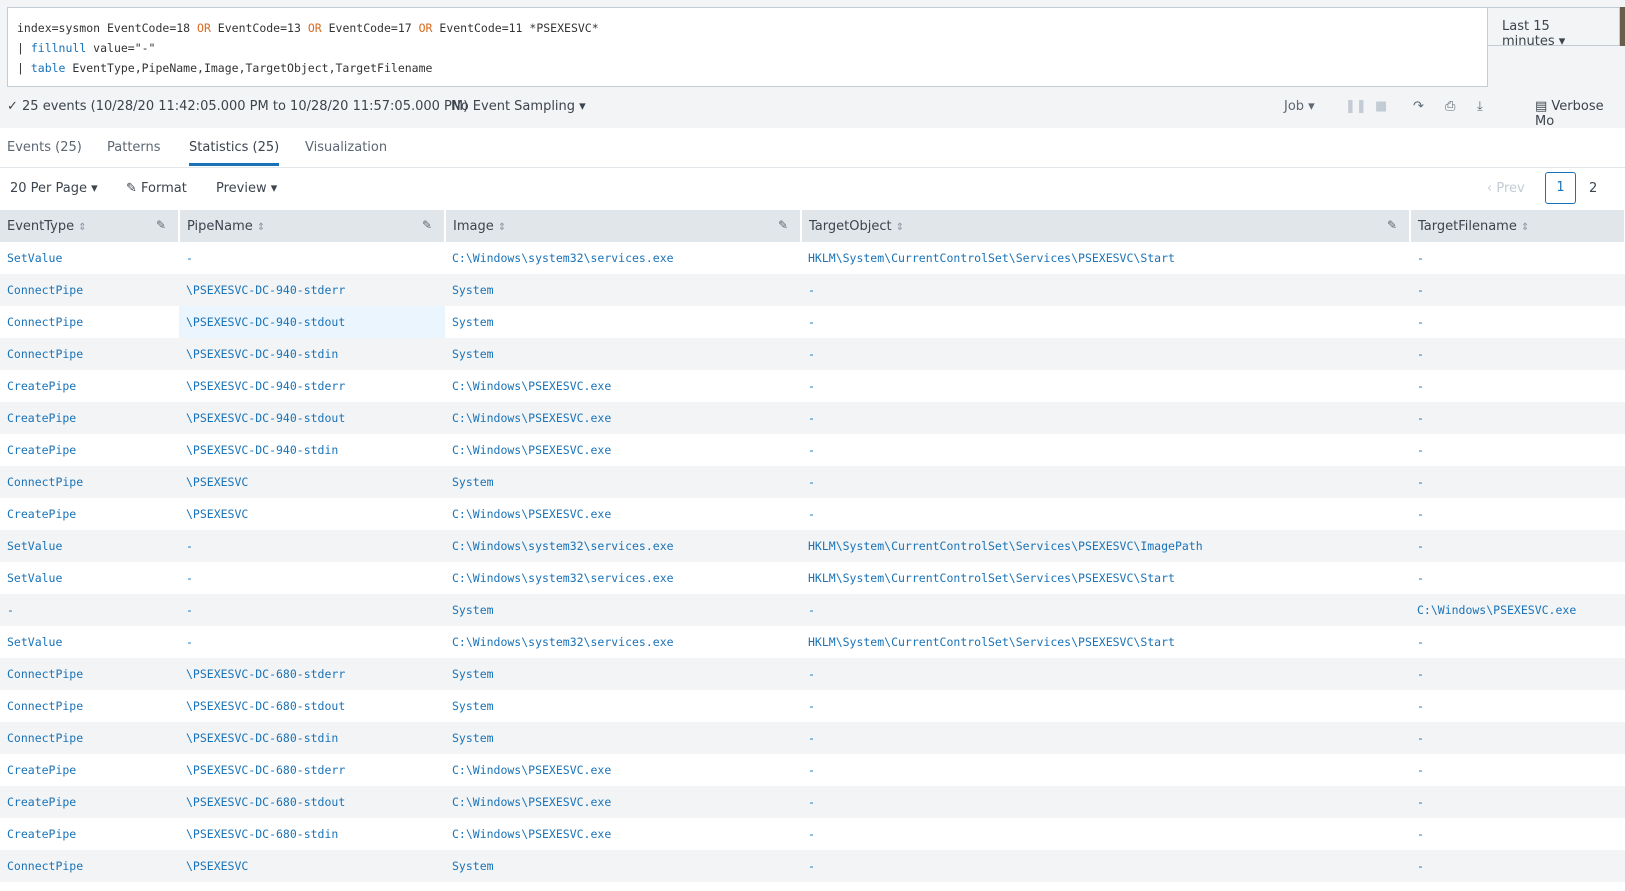  I want to click on tab-events: Events (25), so click(44, 147).